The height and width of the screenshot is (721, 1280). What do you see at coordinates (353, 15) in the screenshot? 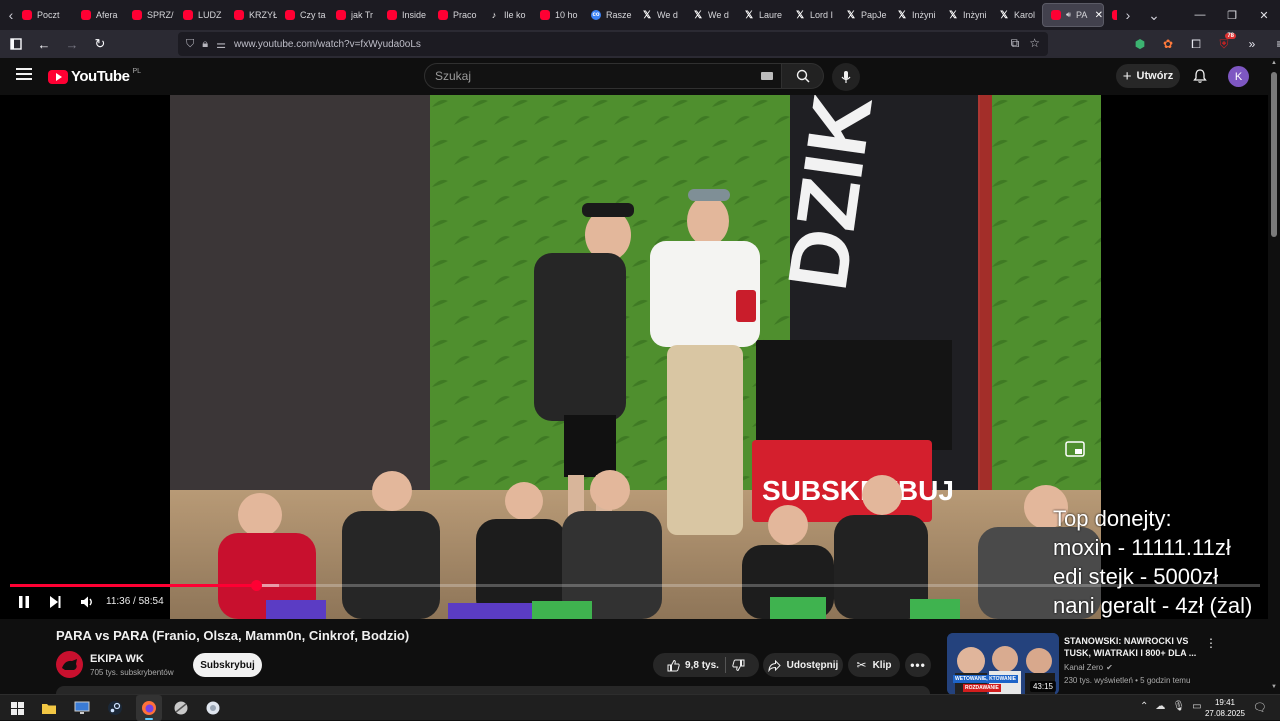
I see `browser-tab: jak Tr` at bounding box center [353, 15].